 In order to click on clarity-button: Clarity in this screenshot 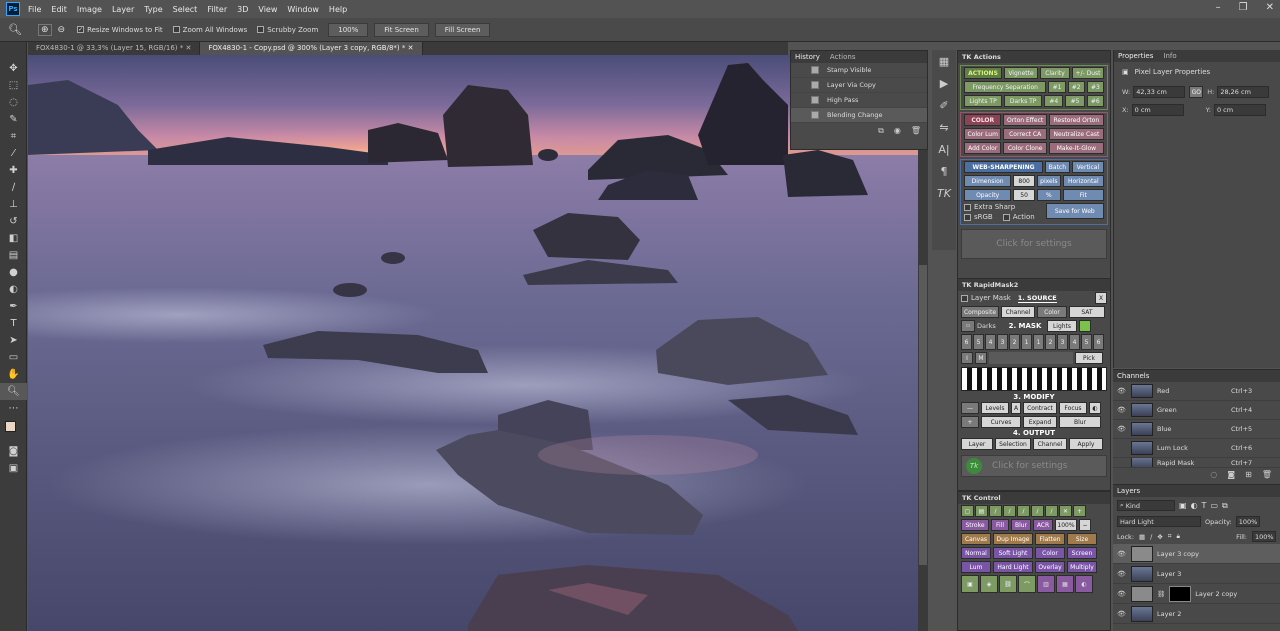, I will do `click(1055, 73)`.